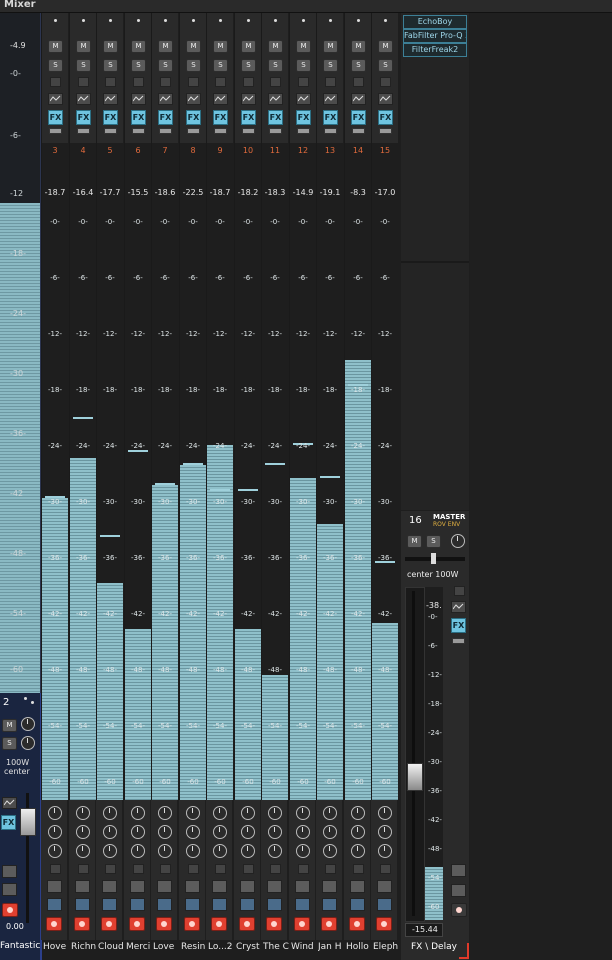 This screenshot has width=612, height=960. Describe the element at coordinates (9, 743) in the screenshot. I see `left-solo-button: S` at that location.